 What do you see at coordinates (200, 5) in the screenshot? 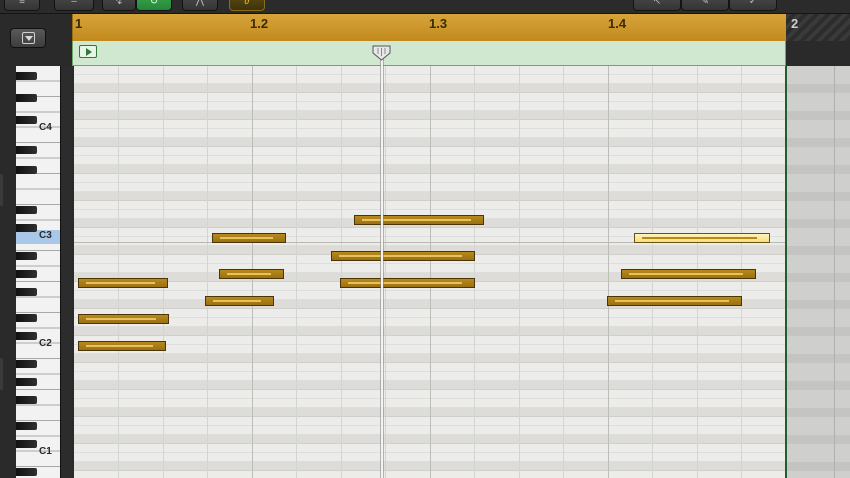
I see `snap-icon: ⋀` at bounding box center [200, 5].